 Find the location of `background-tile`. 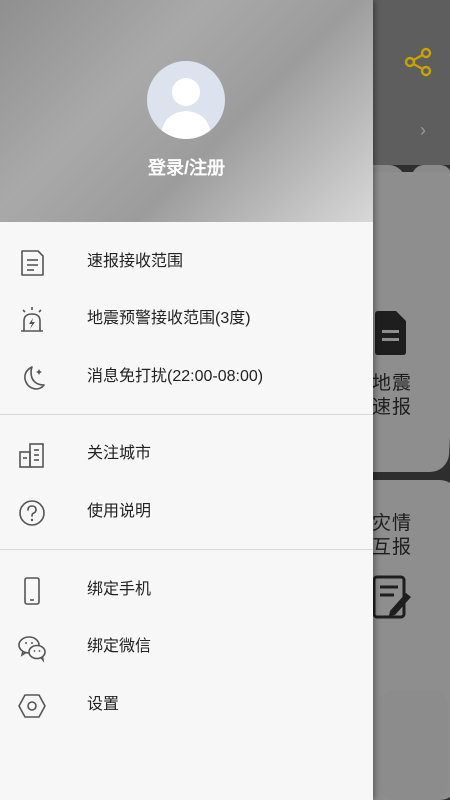

background-tile is located at coordinates (413, 745).